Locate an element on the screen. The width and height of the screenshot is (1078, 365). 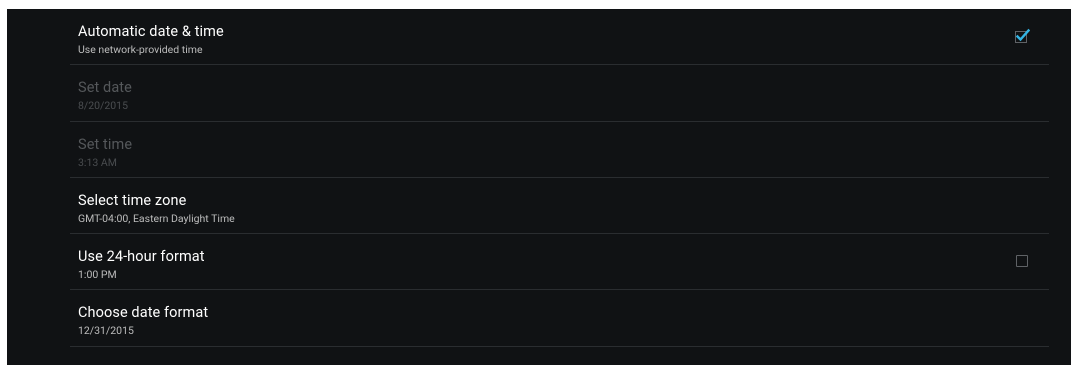
row-title: Automatic date & time is located at coordinates (151, 31).